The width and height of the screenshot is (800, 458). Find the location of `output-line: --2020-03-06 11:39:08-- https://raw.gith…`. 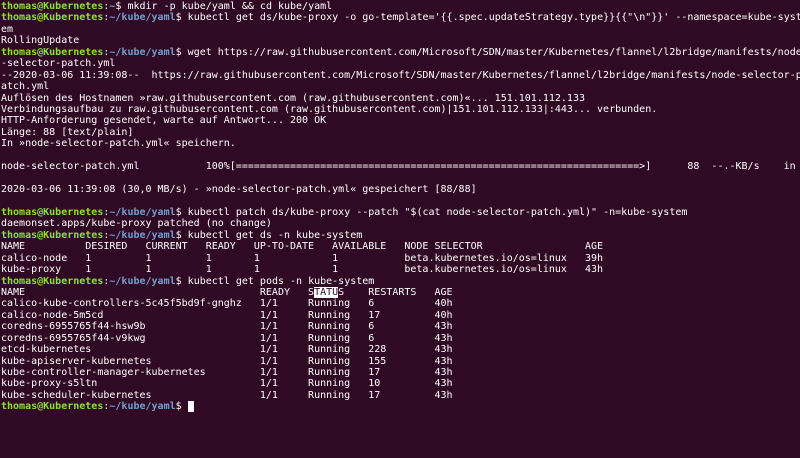

output-line: --2020-03-06 11:39:08-- https://raw.gith… is located at coordinates (400, 75).